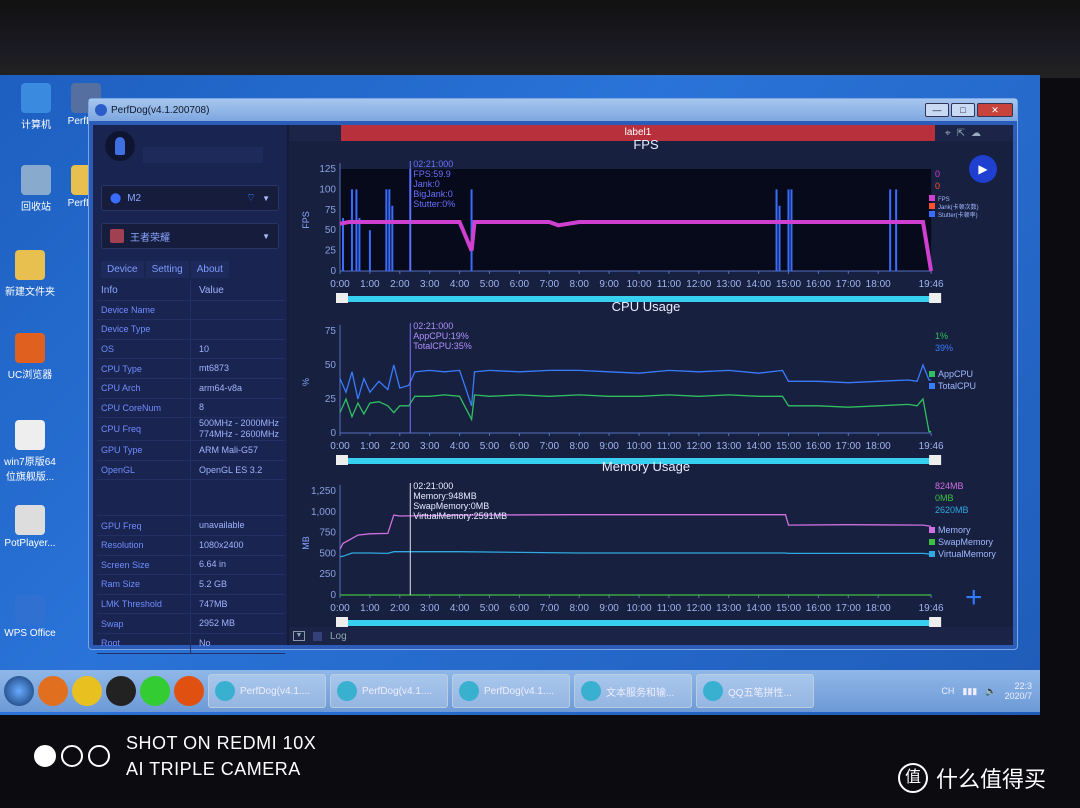 The height and width of the screenshot is (808, 1080). I want to click on x-tick-label: 18:00, so click(878, 608).